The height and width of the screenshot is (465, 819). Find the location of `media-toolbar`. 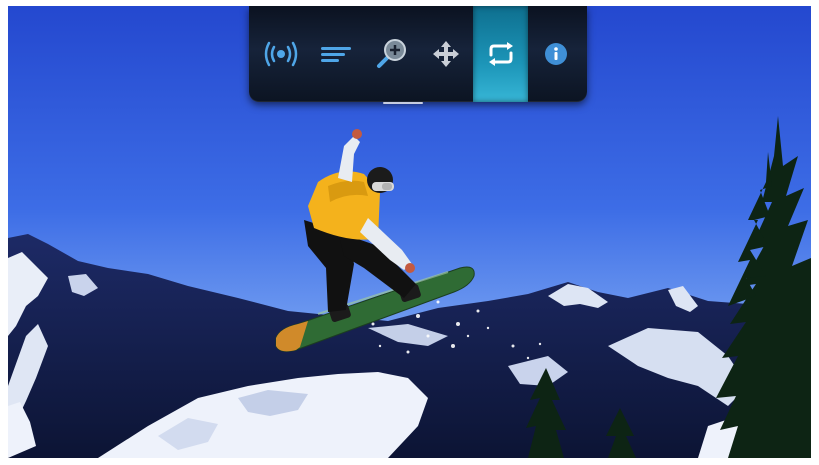

media-toolbar is located at coordinates (418, 55).